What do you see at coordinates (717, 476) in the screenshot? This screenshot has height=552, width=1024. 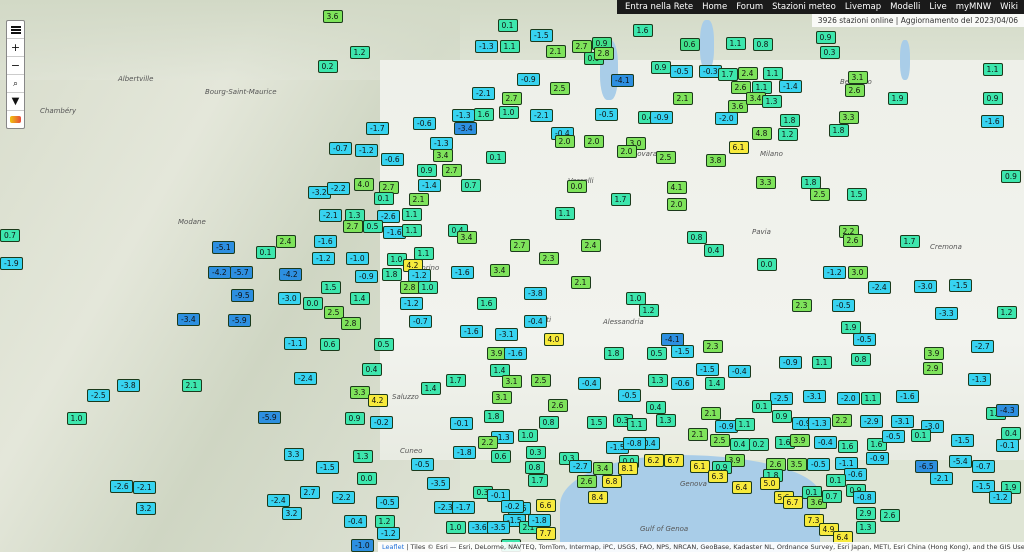 I see `station-marker: 6.3` at bounding box center [717, 476].